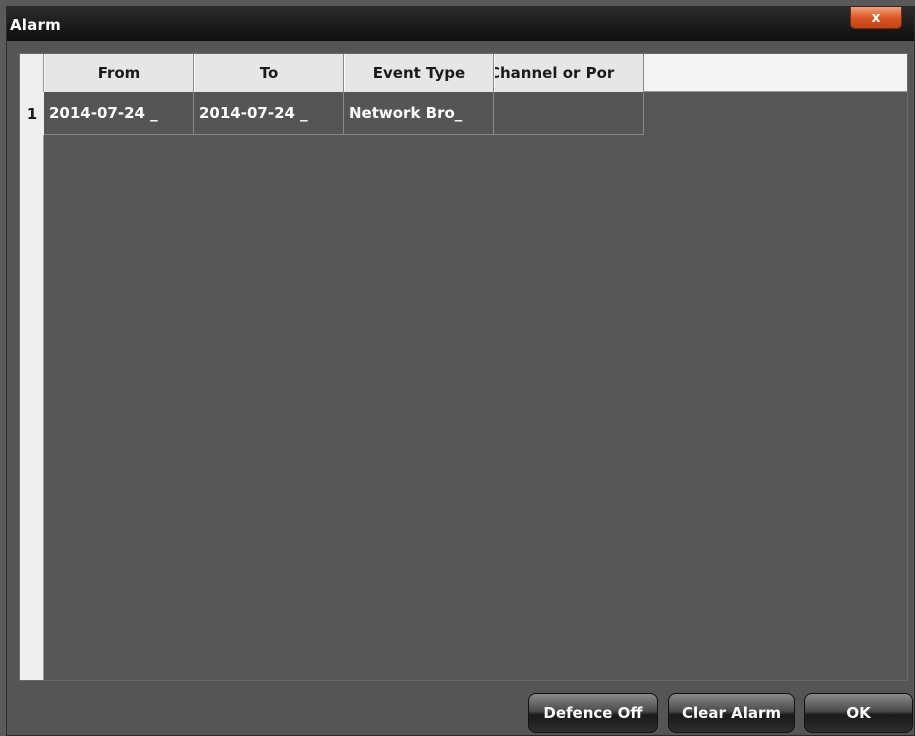 This screenshot has width=915, height=736. What do you see at coordinates (460, 24) in the screenshot?
I see `title-bar: Alarm x` at bounding box center [460, 24].